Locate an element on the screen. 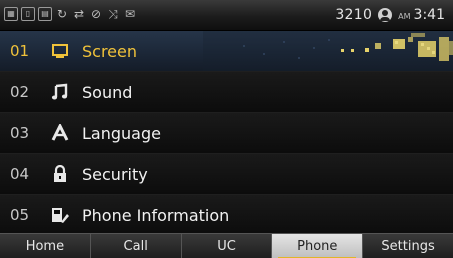 The height and width of the screenshot is (258, 453). tab-label: Call is located at coordinates (135, 246).